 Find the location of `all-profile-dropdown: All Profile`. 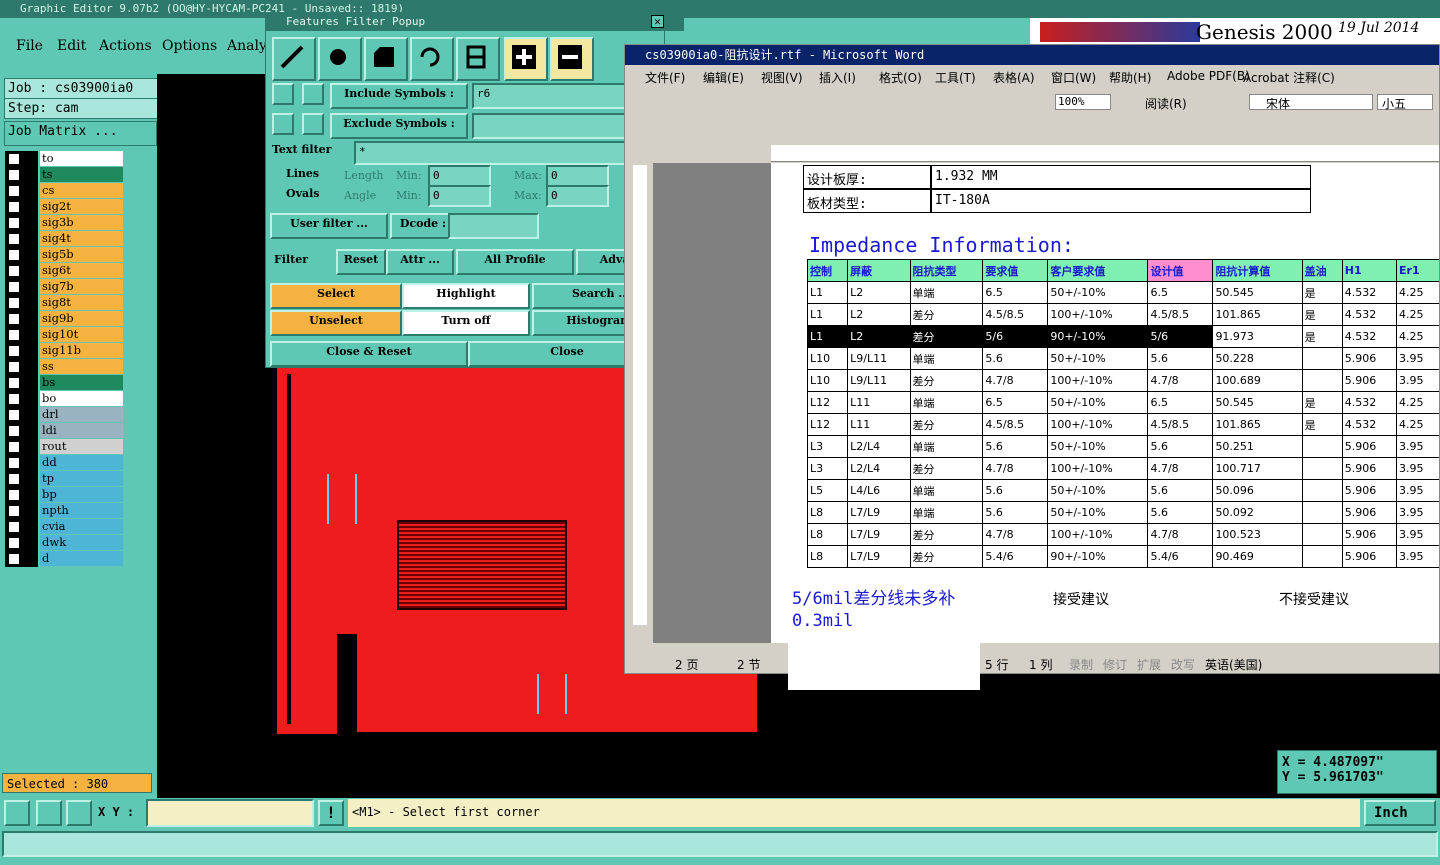

all-profile-dropdown: All Profile is located at coordinates (515, 262).